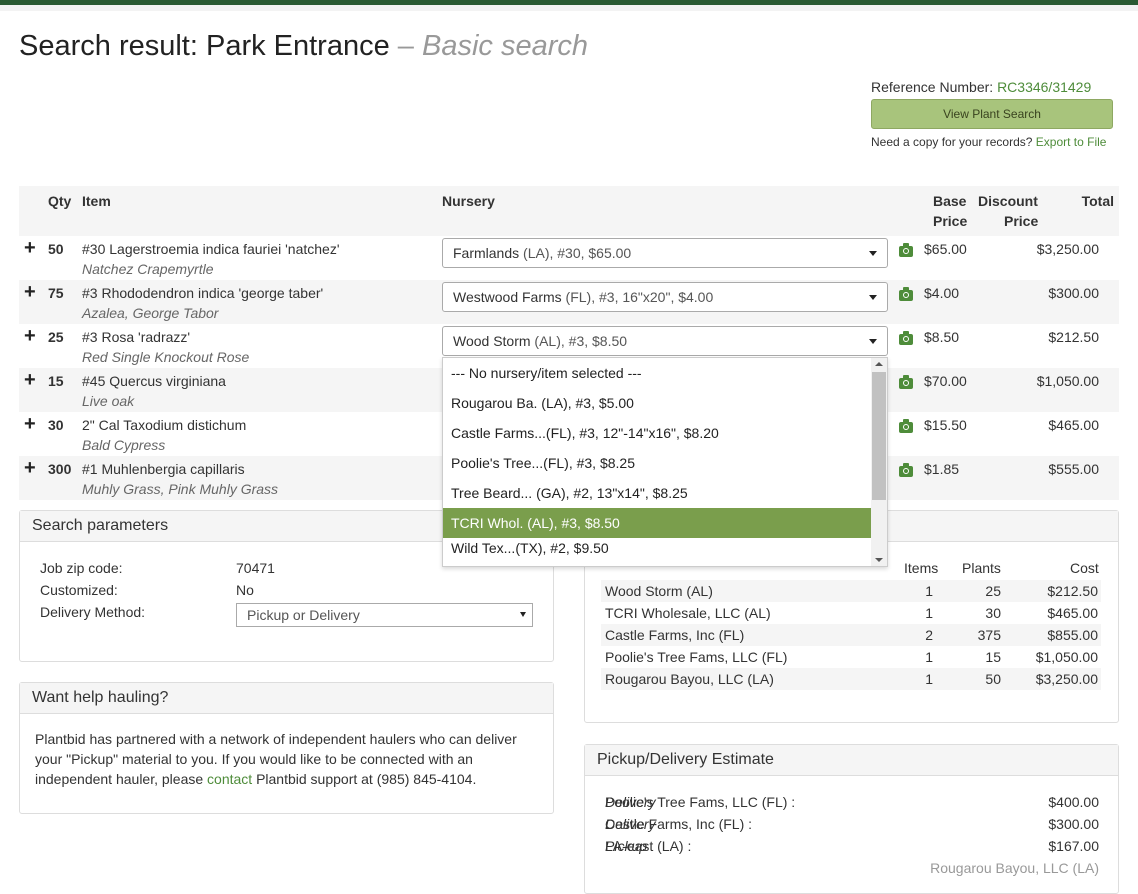  Describe the element at coordinates (1097, 201) in the screenshot. I see `header-total: Total` at that location.